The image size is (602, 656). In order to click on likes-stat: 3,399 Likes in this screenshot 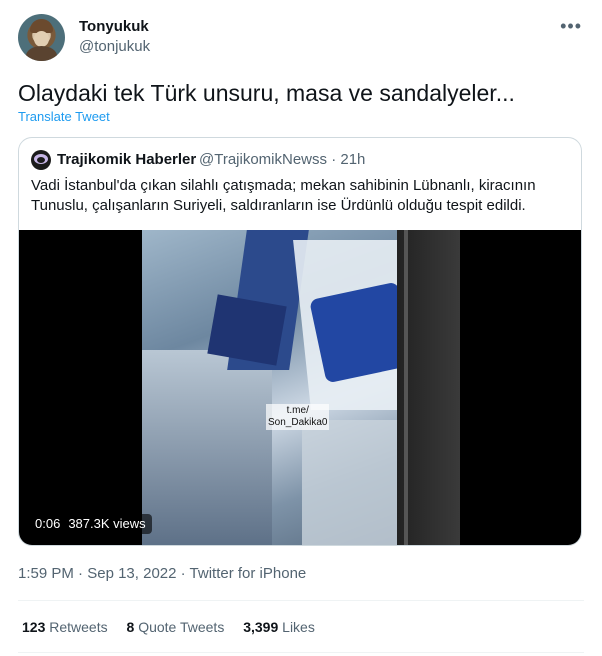, I will do `click(279, 627)`.